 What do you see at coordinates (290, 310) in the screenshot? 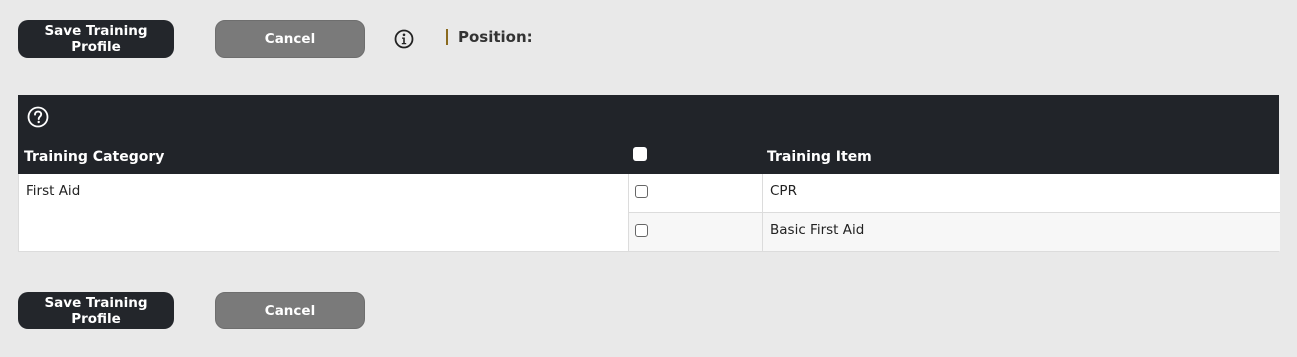
I see `cancel-button-bottom: Cancel` at bounding box center [290, 310].